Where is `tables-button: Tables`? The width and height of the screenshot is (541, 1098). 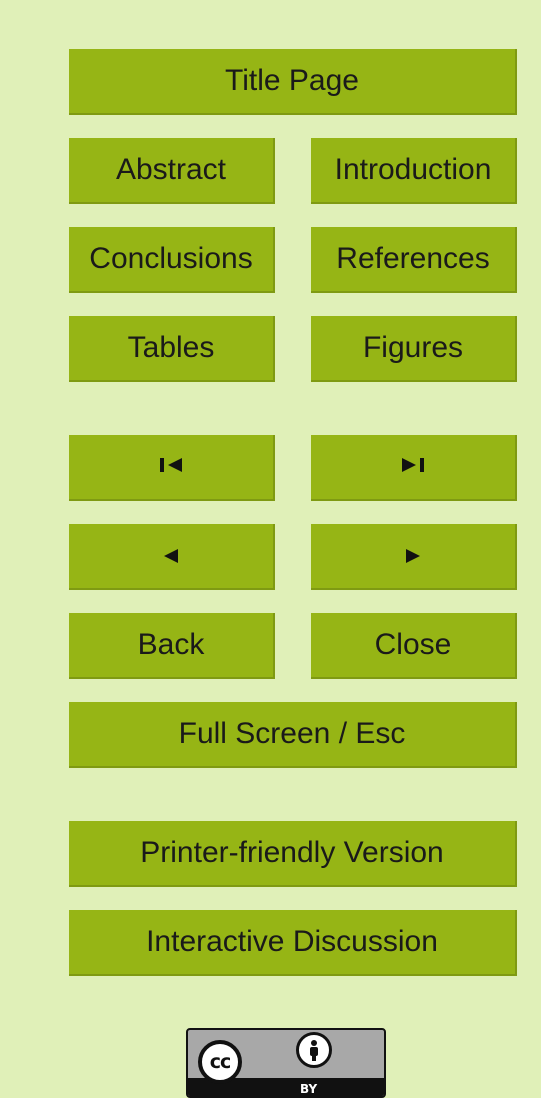 tables-button: Tables is located at coordinates (172, 349).